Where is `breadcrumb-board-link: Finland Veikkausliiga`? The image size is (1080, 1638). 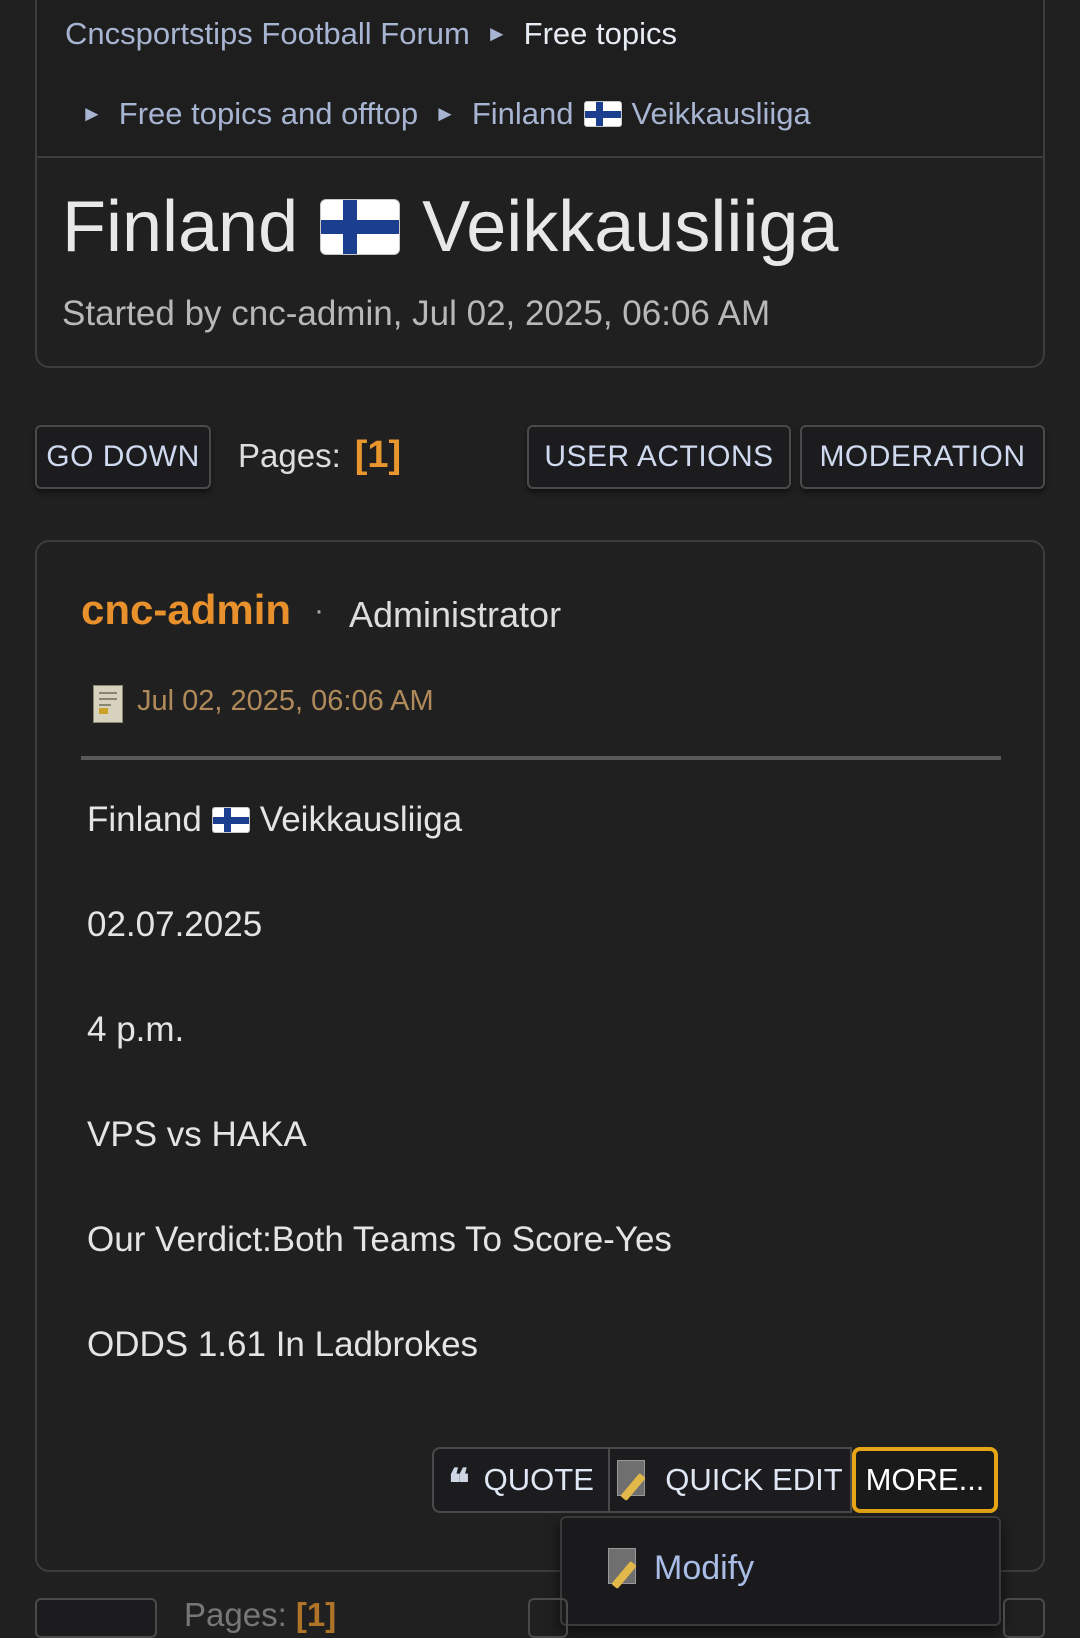
breadcrumb-board-link: Finland Veikkausliiga is located at coordinates (641, 114).